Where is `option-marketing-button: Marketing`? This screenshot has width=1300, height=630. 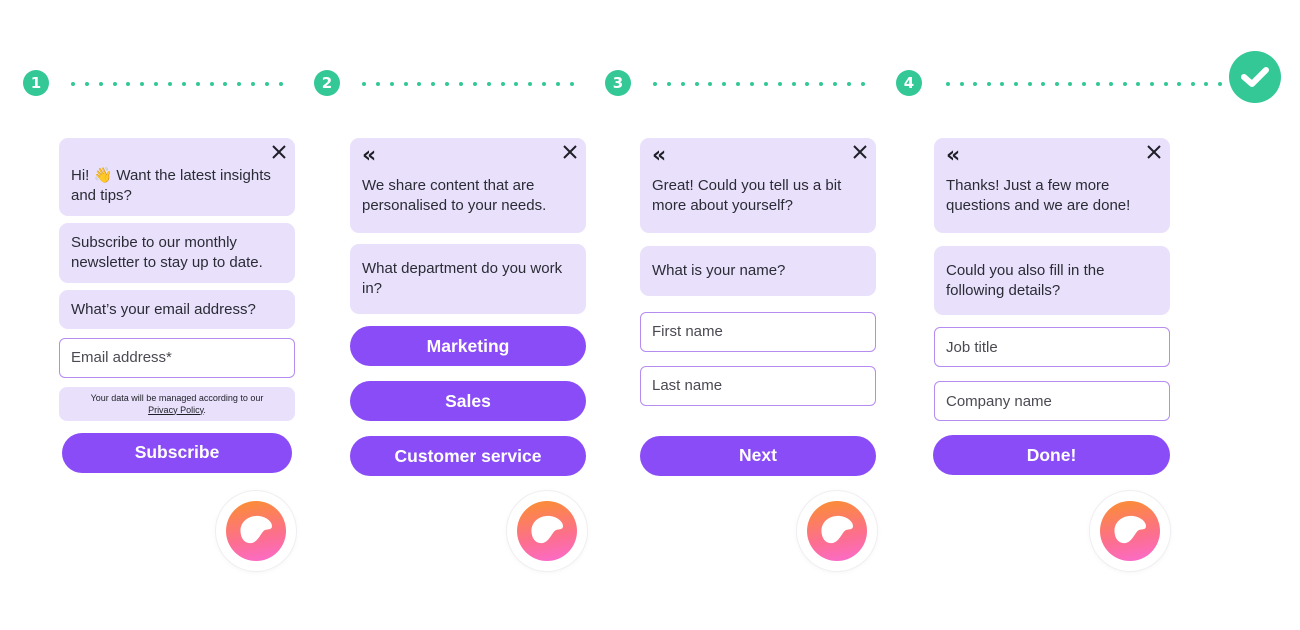 option-marketing-button: Marketing is located at coordinates (468, 346).